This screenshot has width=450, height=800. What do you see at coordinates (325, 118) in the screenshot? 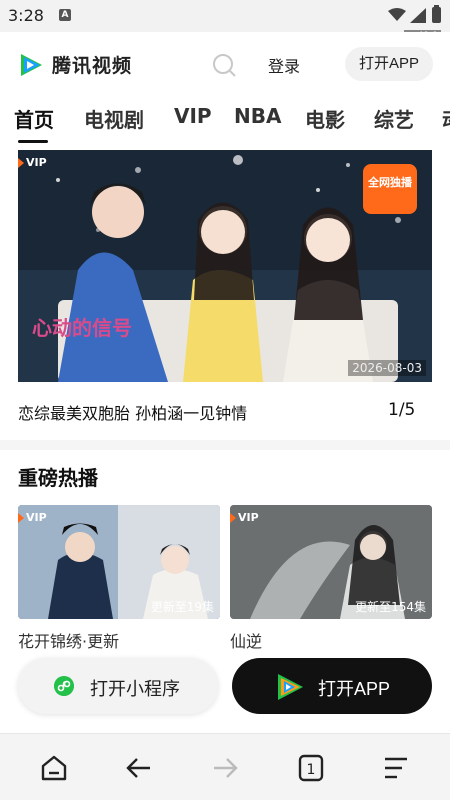
I see `tab-movies: 电影` at bounding box center [325, 118].